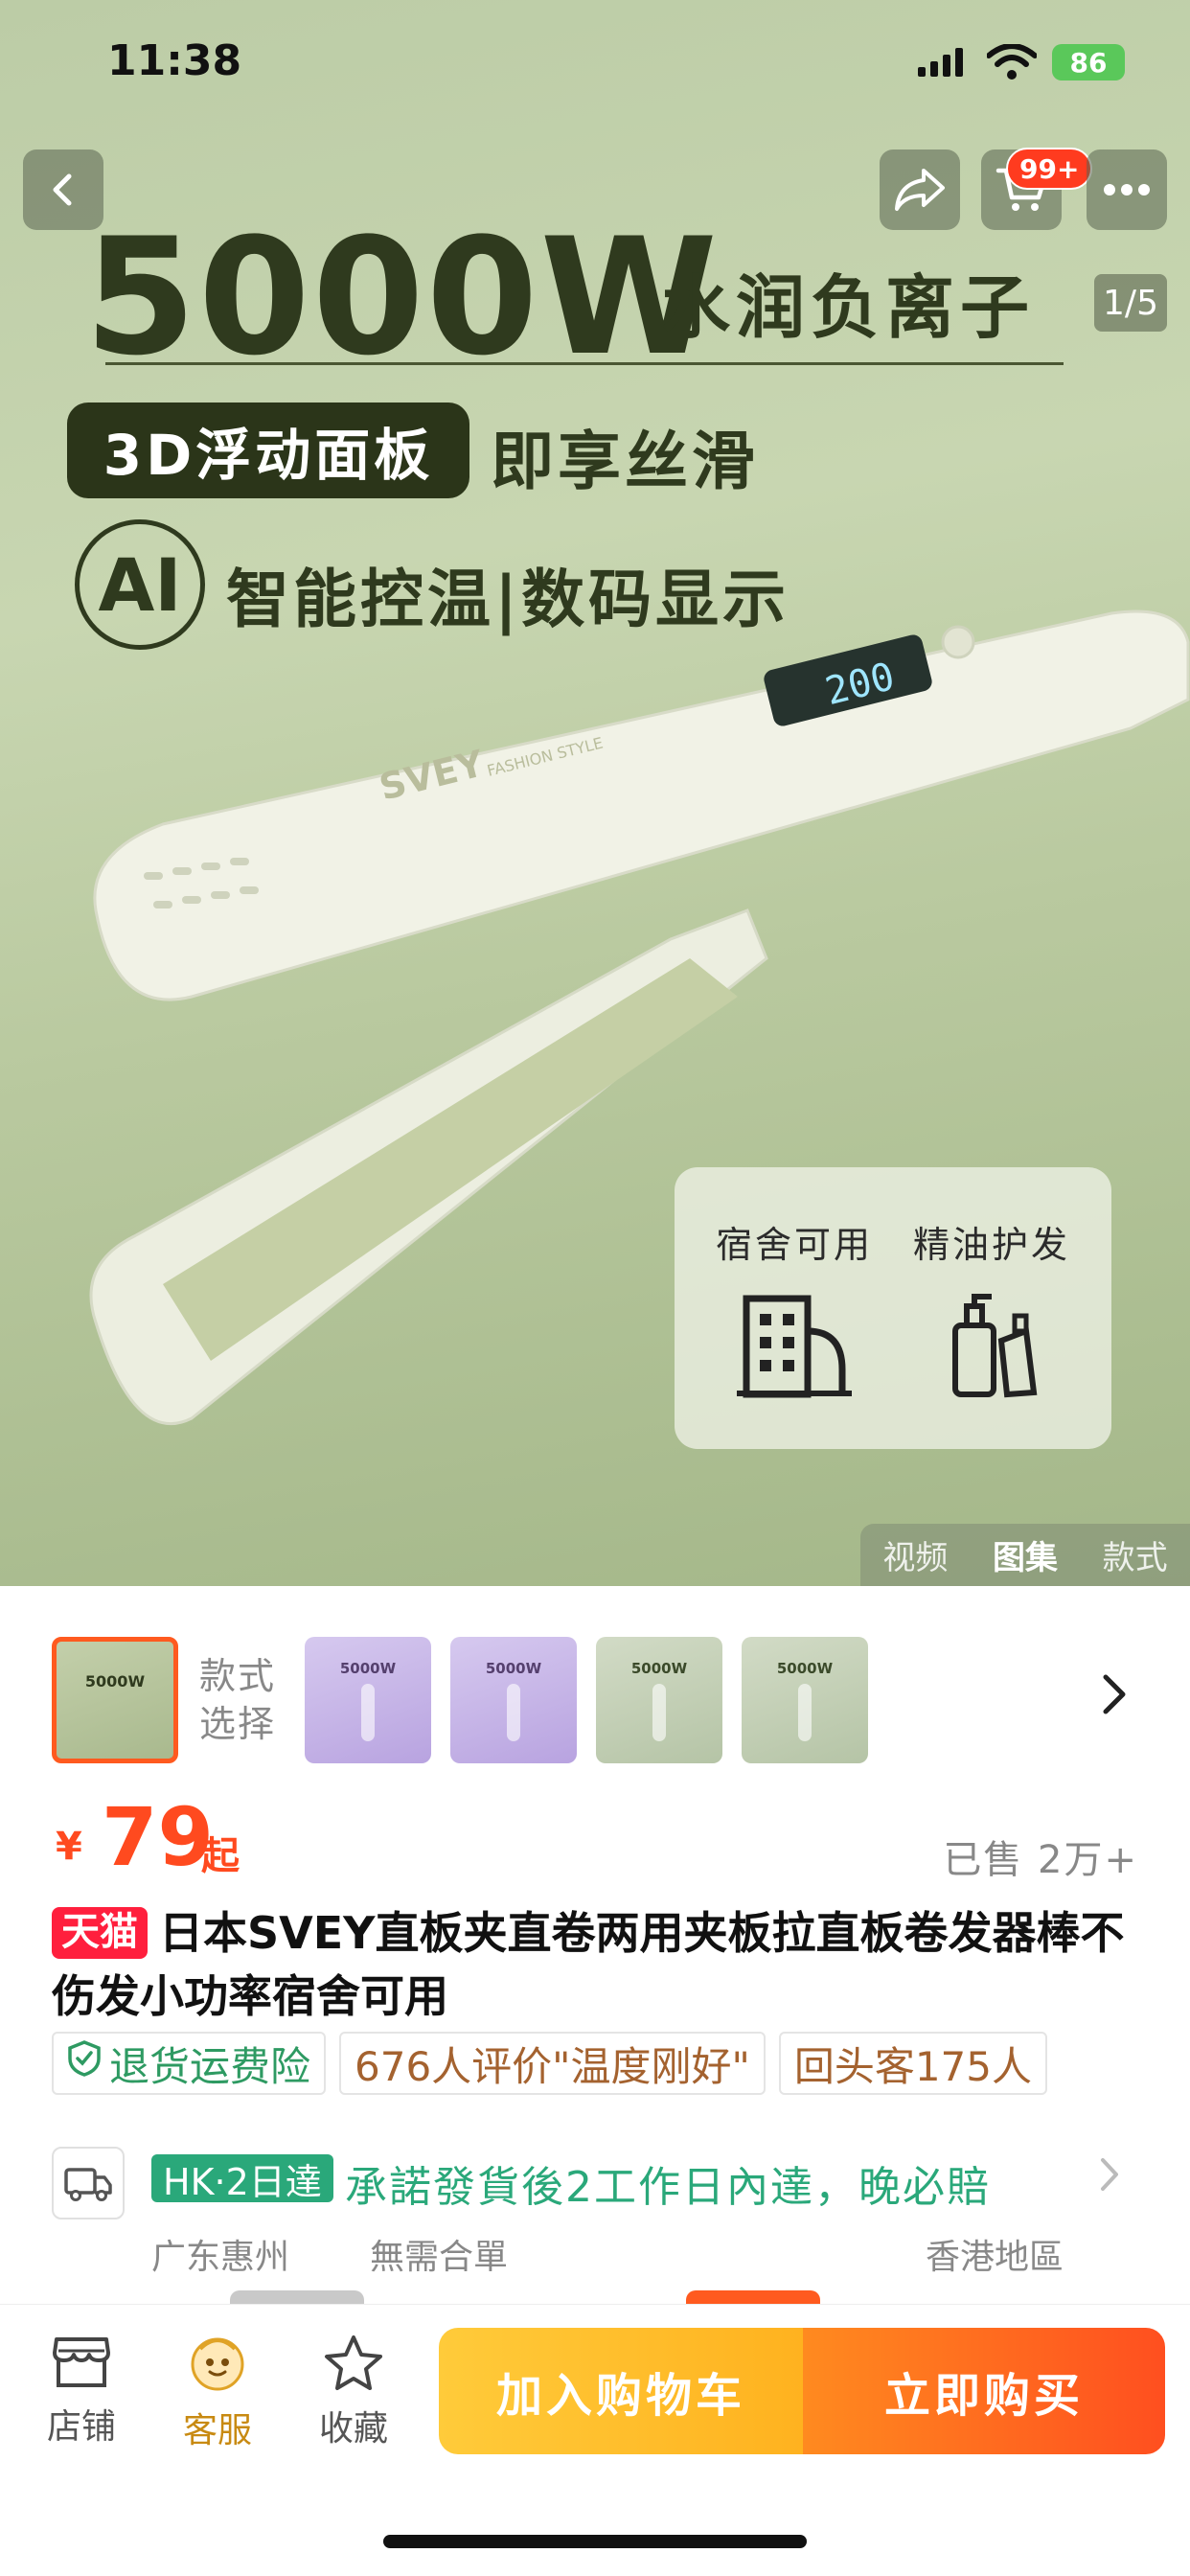  I want to click on hero-headline-sub: 水润负离子, so click(849, 307).